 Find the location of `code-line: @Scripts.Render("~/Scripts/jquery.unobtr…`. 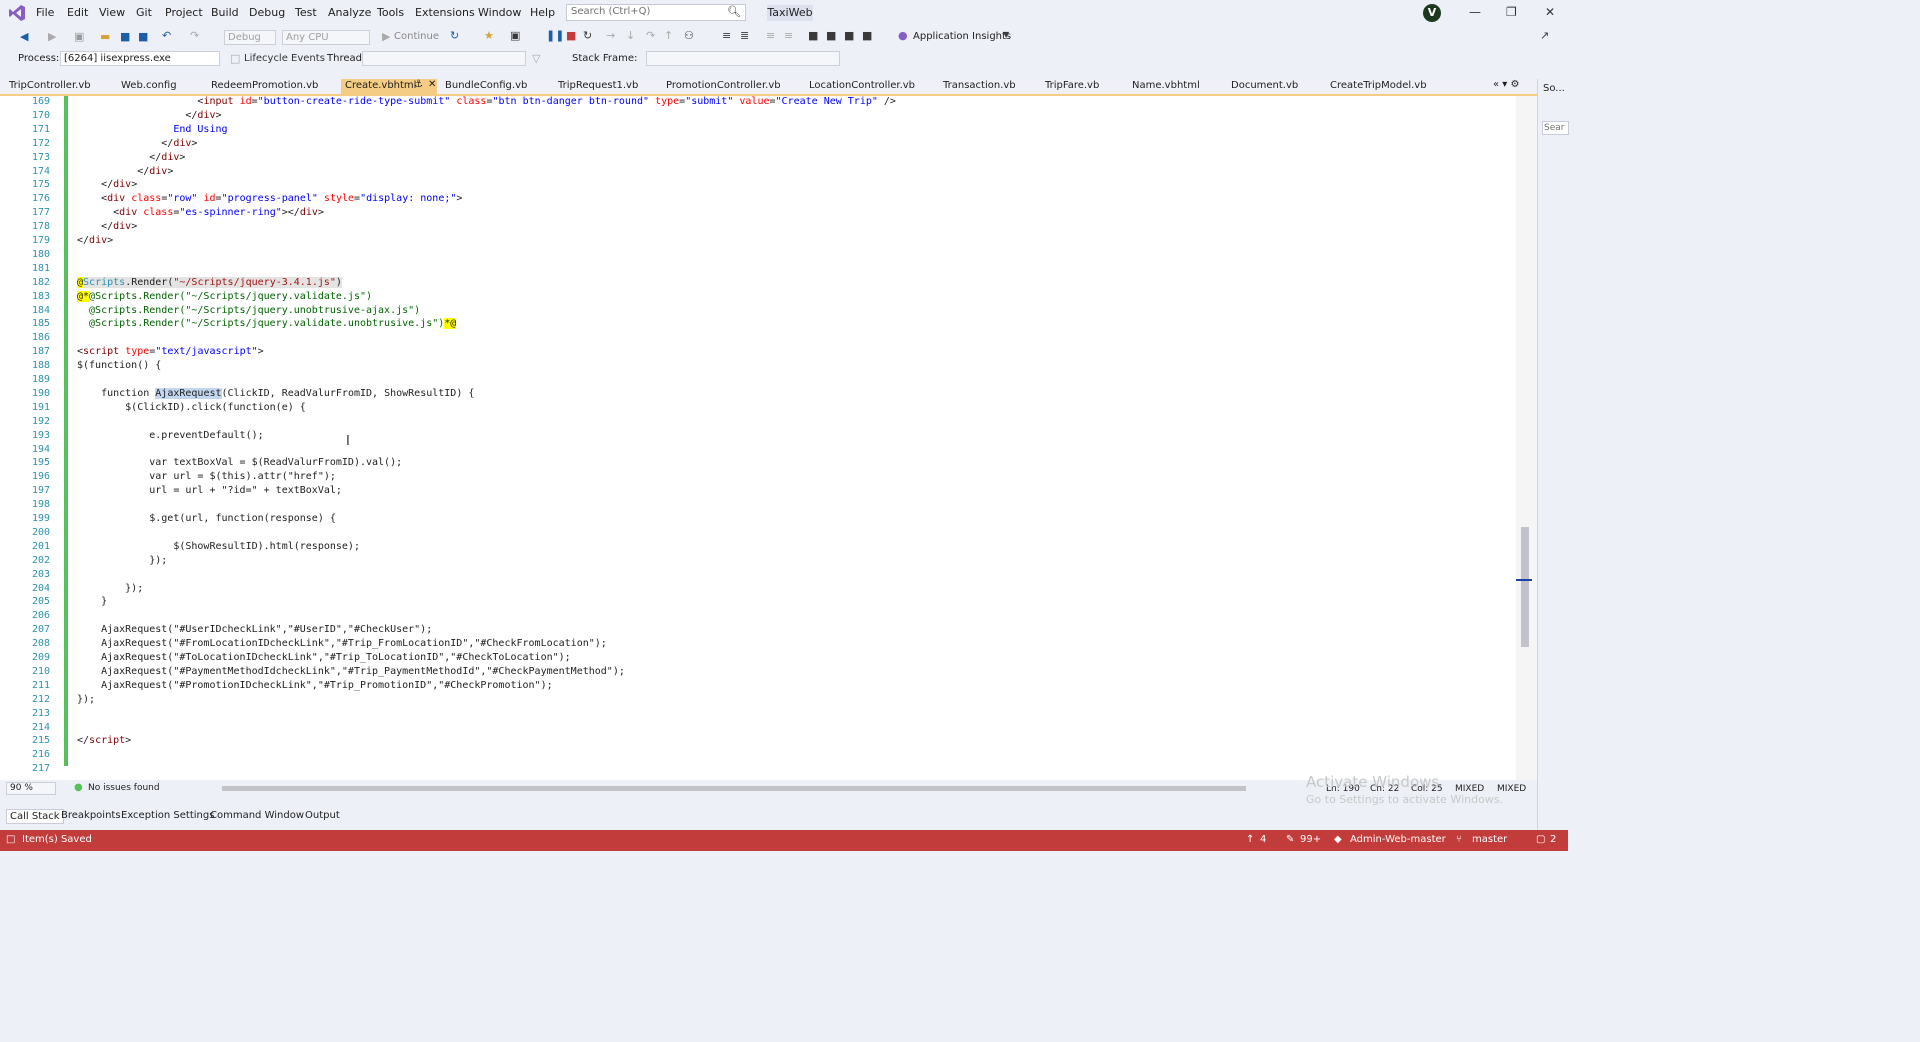

code-line: @Scripts.Render("~/Scripts/jquery.unobtr… is located at coordinates (248, 310).